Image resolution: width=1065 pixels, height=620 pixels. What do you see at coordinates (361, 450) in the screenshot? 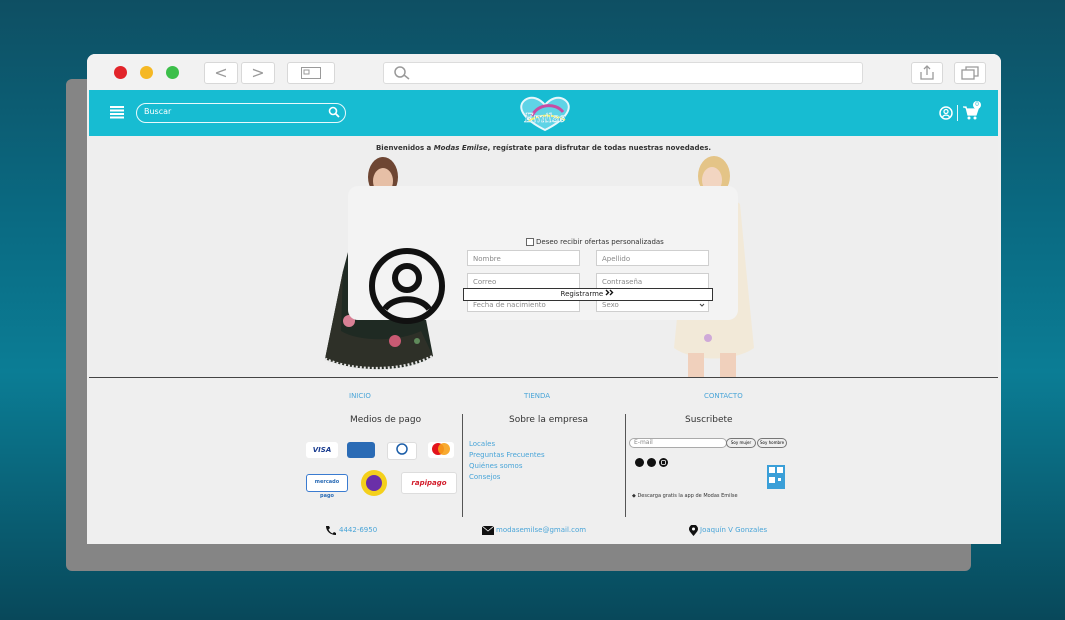
I see `american-express-logo` at bounding box center [361, 450].